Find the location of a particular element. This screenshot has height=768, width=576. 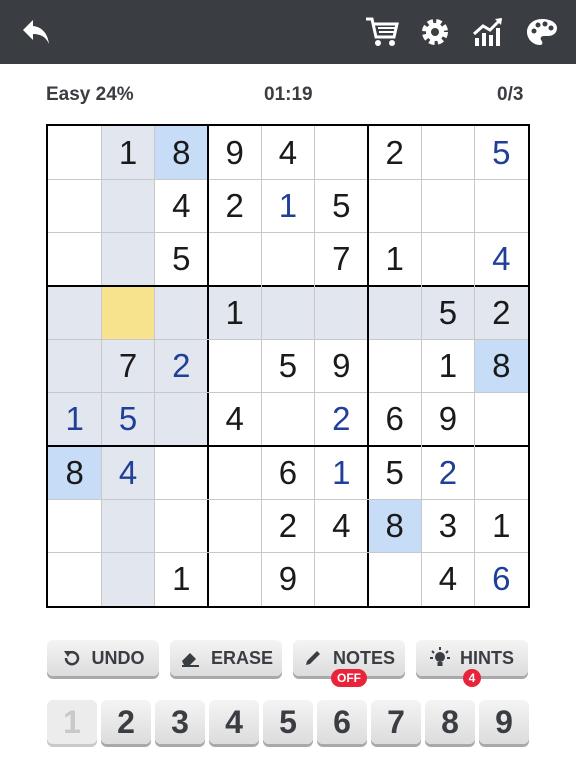

erase-button: ERASE is located at coordinates (226, 658).